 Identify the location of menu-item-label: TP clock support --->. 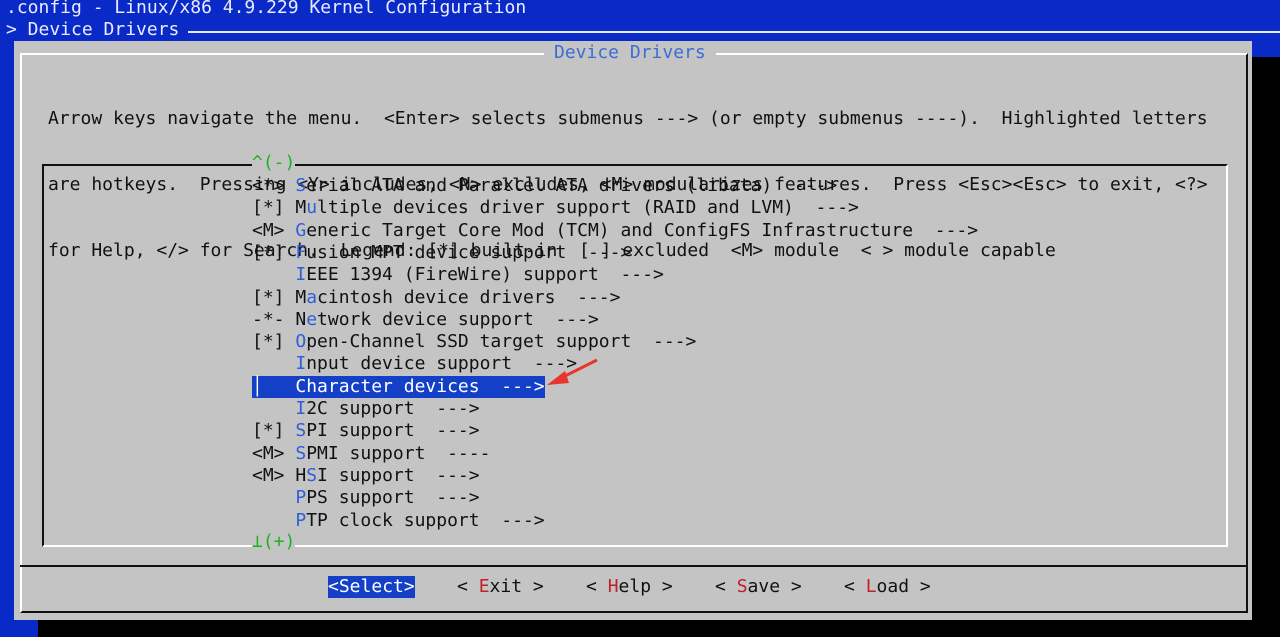
(425, 520).